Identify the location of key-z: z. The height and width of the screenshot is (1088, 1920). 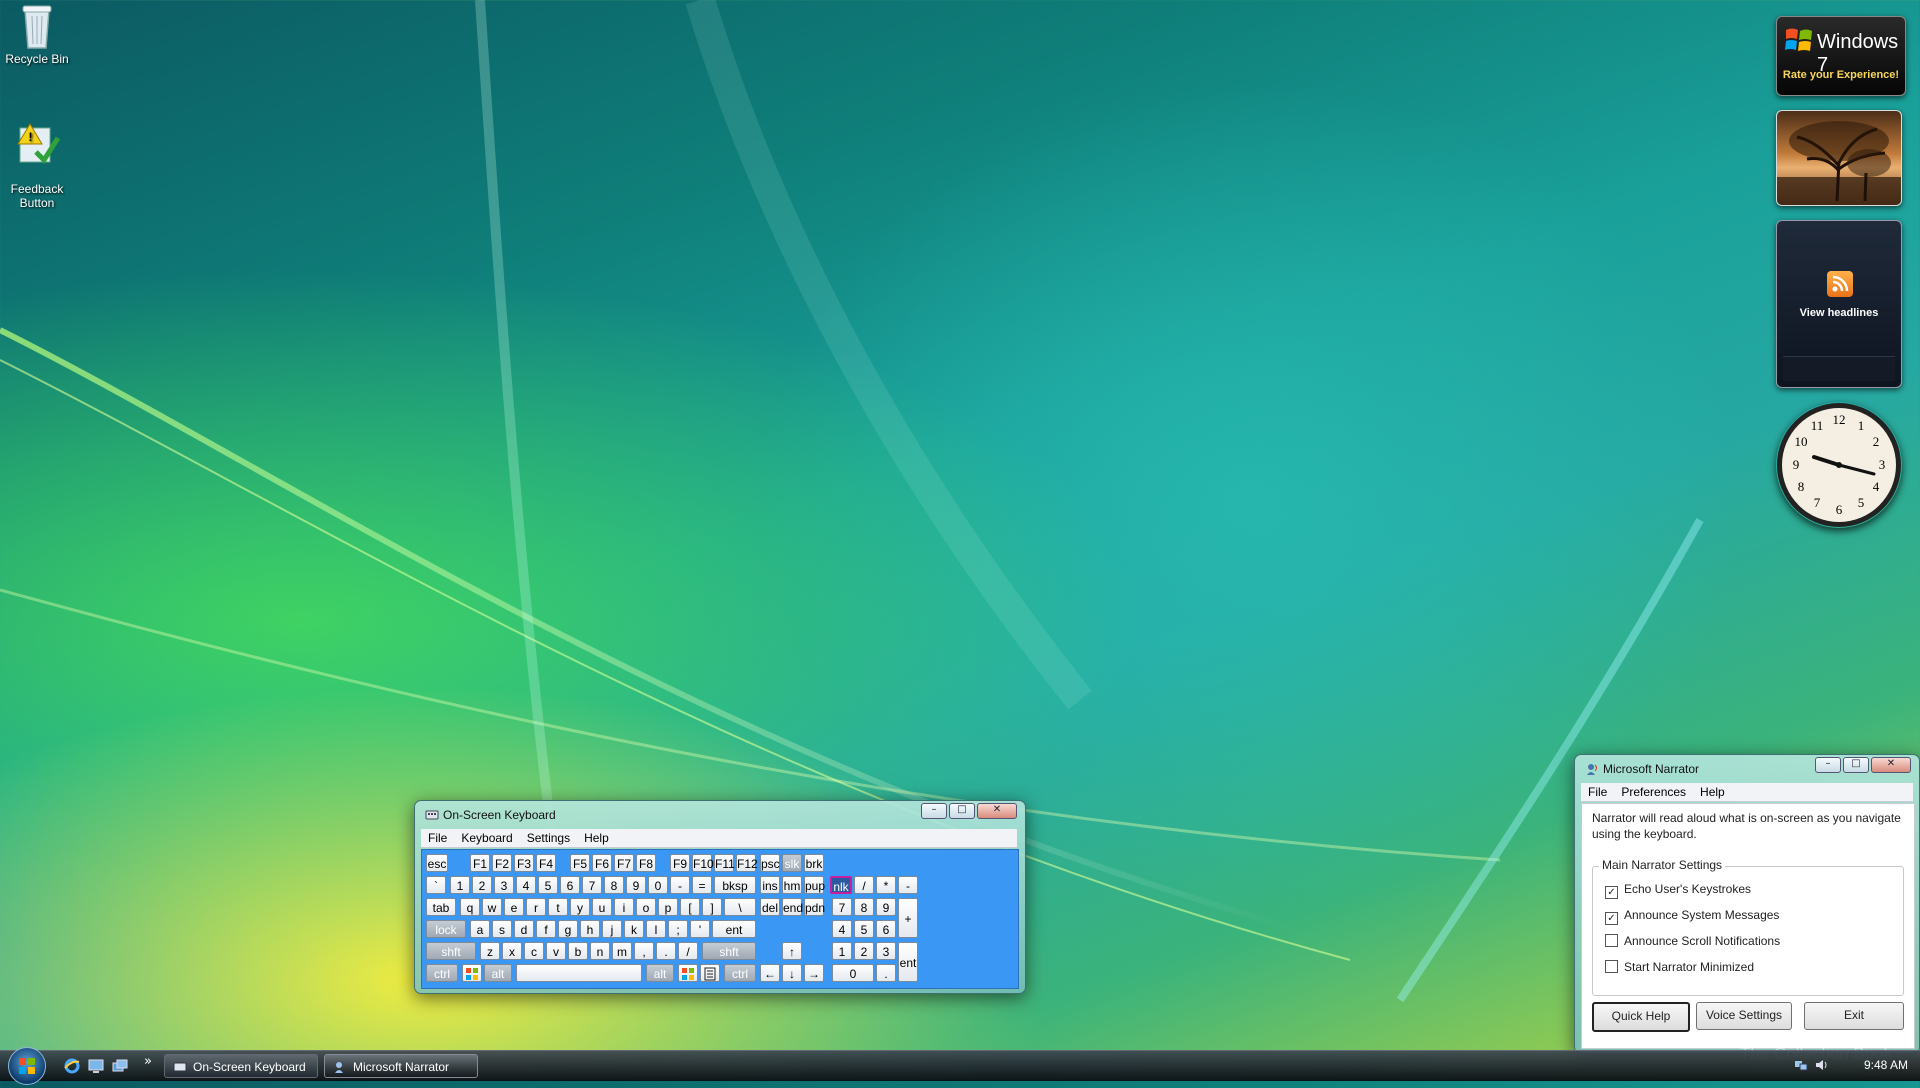
(490, 951).